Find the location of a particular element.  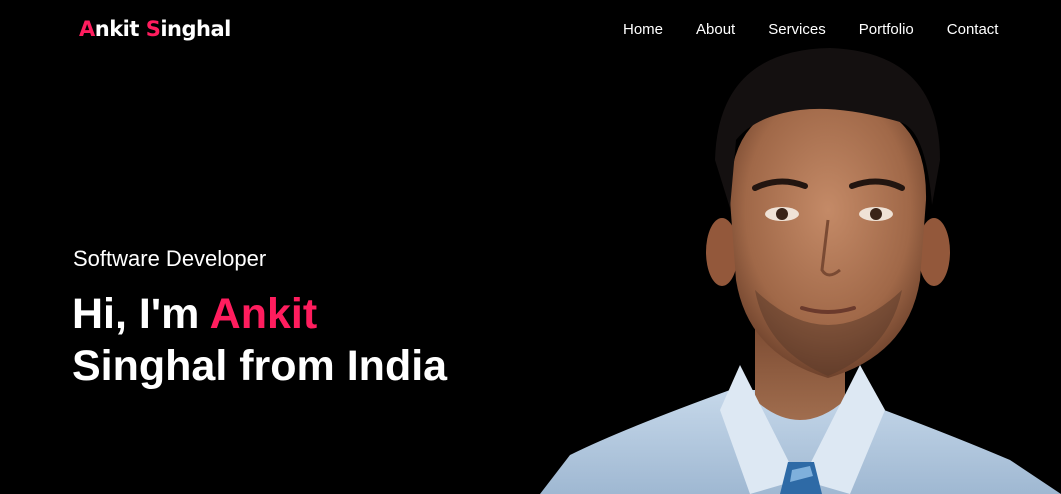

hero-title: Hi, I'm Ankit Singhal from India is located at coordinates (259, 340).